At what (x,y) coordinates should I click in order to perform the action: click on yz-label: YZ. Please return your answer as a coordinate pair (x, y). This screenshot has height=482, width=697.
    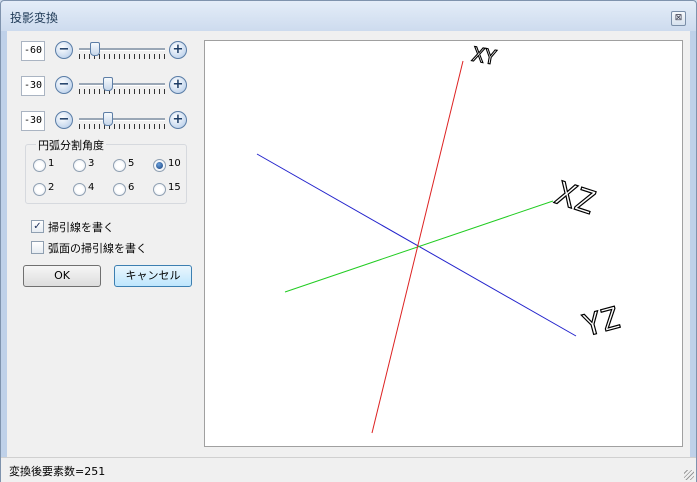
    Looking at the image, I should click on (601, 322).